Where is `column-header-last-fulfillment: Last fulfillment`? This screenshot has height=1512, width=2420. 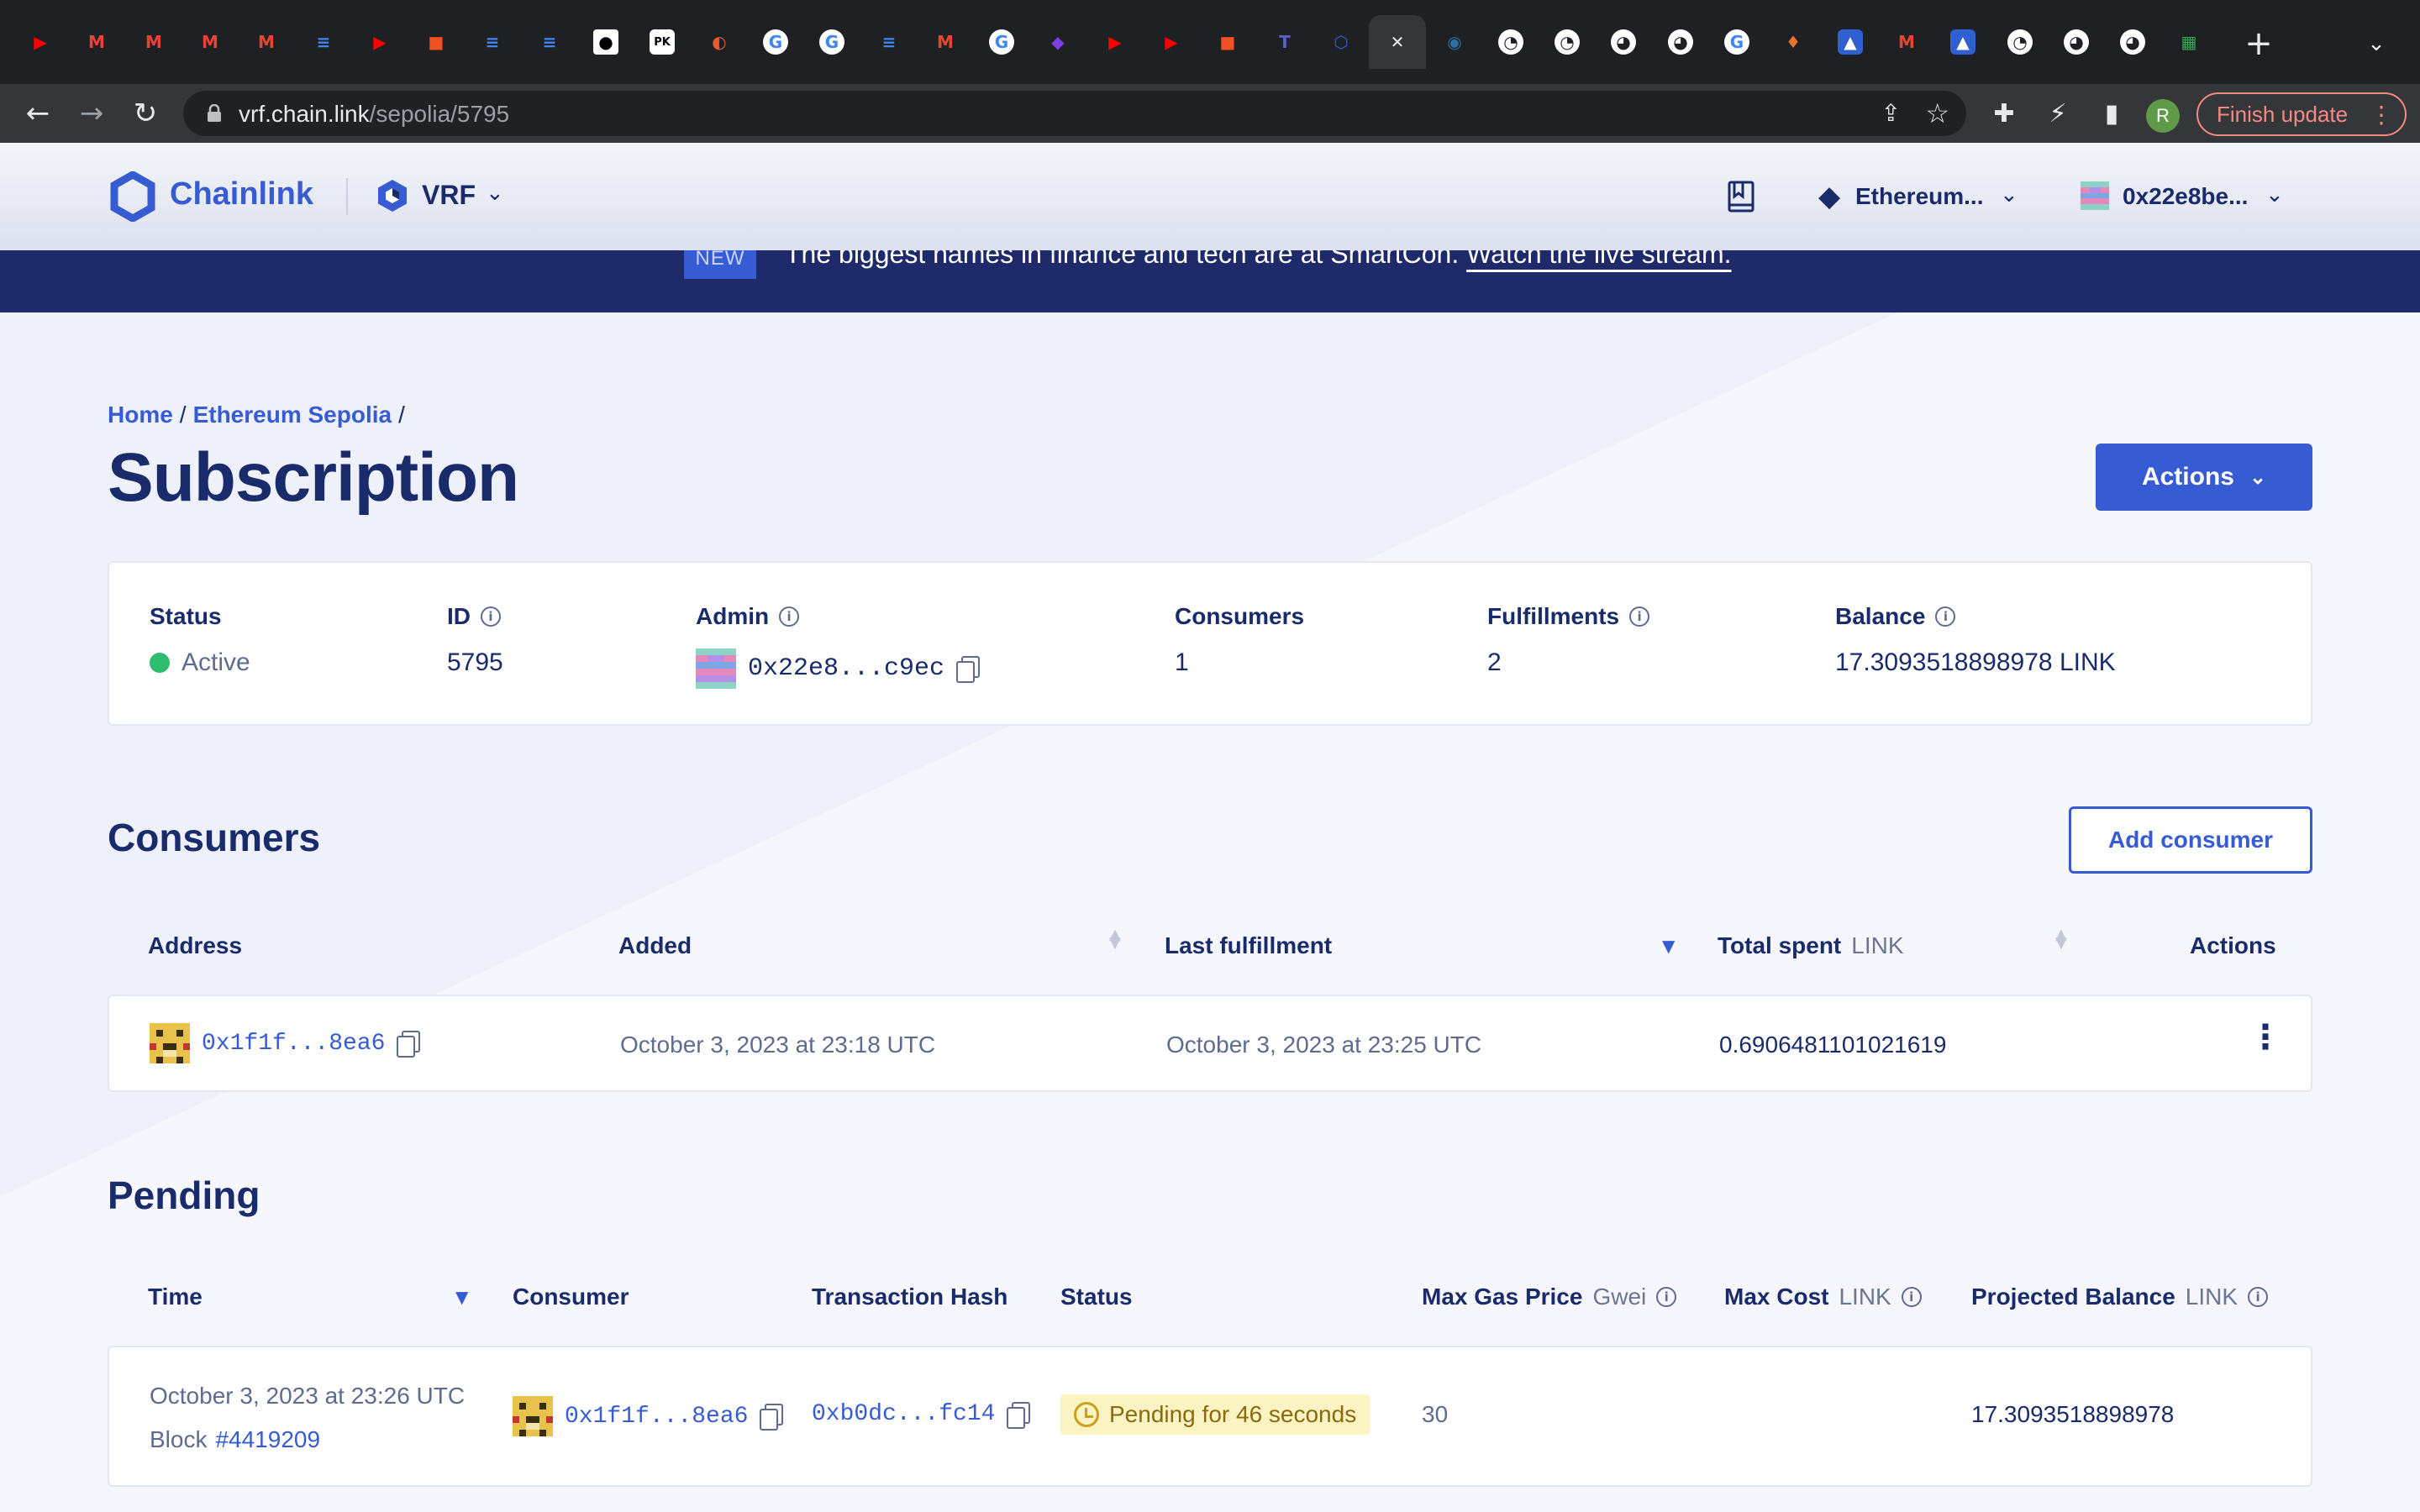
column-header-last-fulfillment: Last fulfillment is located at coordinates (1248, 945).